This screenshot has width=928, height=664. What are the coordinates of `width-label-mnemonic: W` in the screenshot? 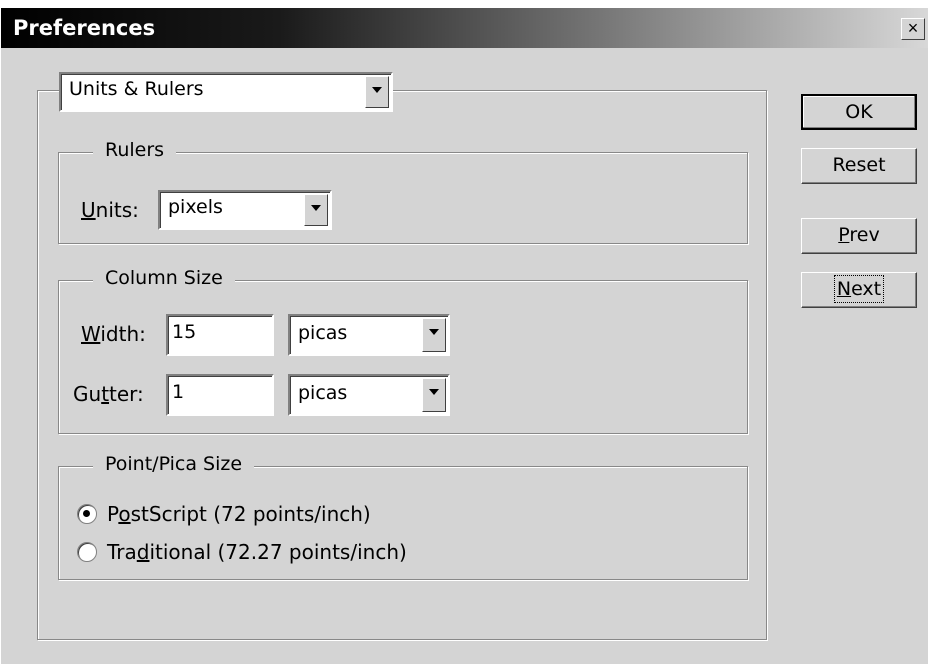 It's located at (91, 334).